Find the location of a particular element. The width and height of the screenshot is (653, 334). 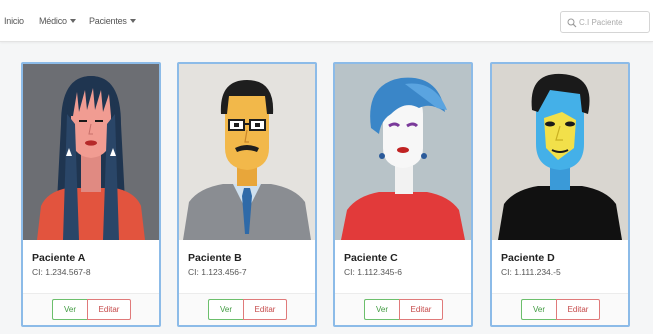

nav-item-label: Inicio is located at coordinates (14, 21).